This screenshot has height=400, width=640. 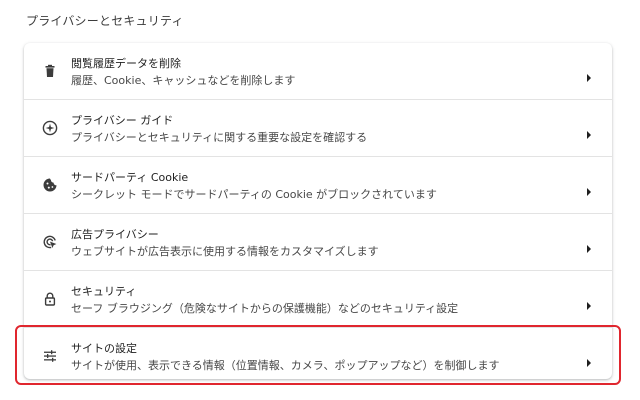 What do you see at coordinates (104, 291) in the screenshot?
I see `row-title: セキュリティ` at bounding box center [104, 291].